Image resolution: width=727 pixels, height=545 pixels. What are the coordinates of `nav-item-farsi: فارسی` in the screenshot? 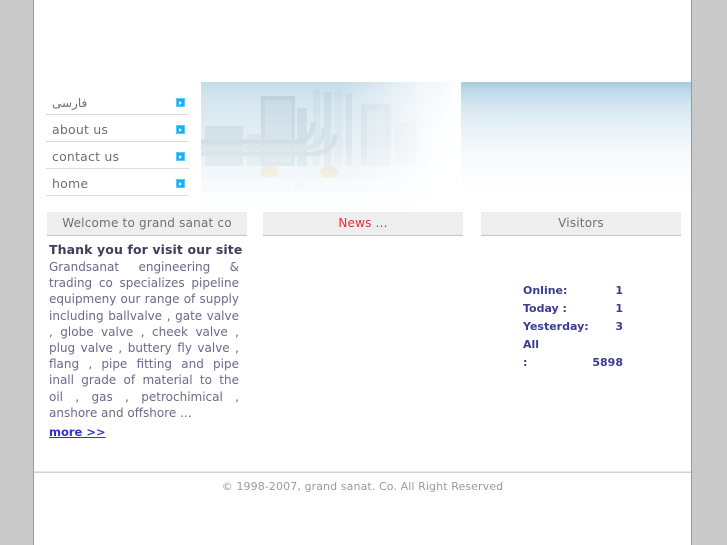 It's located at (117, 101).